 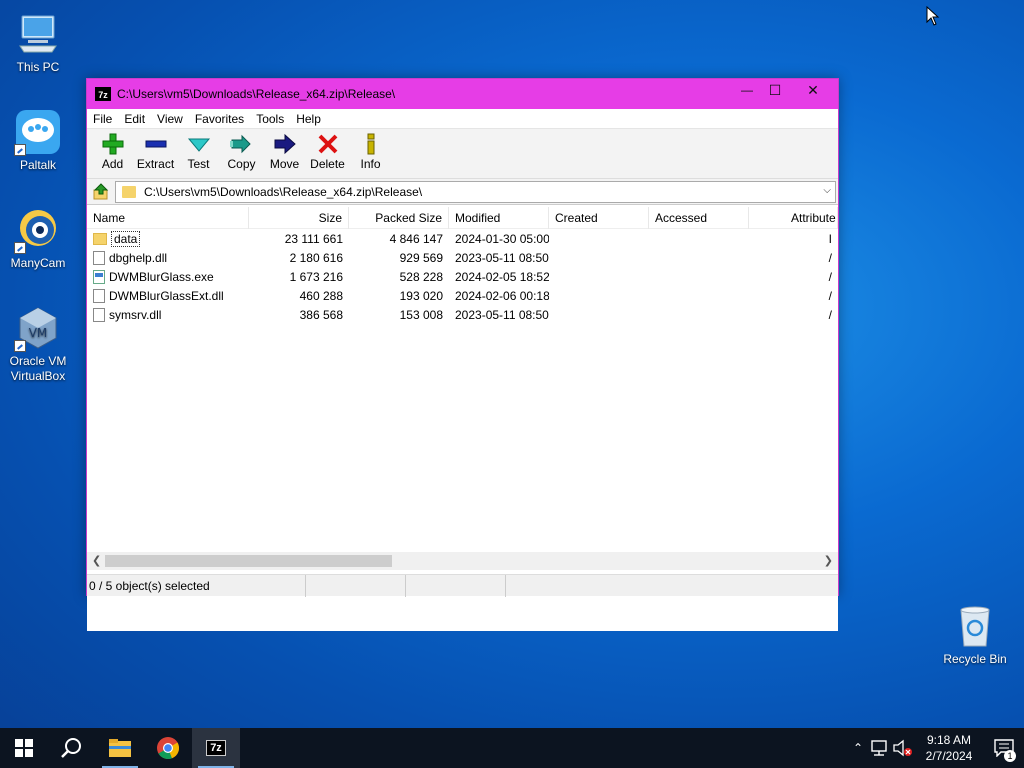 What do you see at coordinates (308, 119) in the screenshot?
I see `menu-help: Help` at bounding box center [308, 119].